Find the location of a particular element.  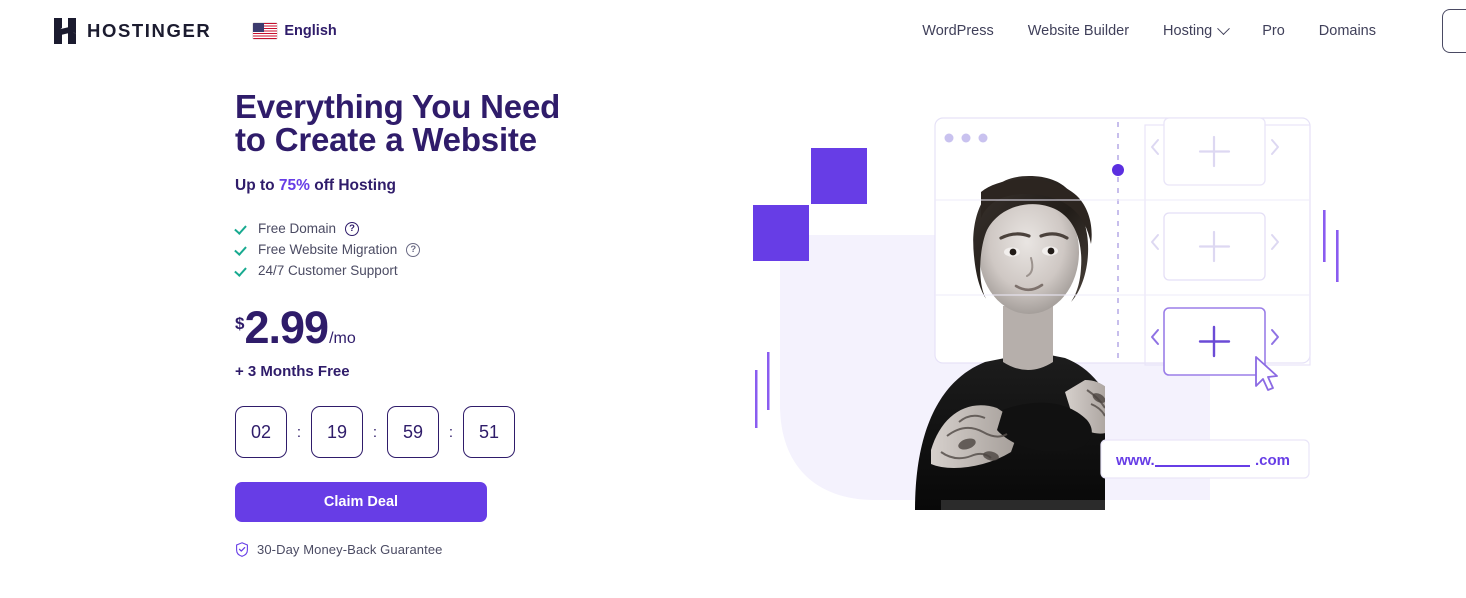

guarantee-label: 30-Day Money-Back Guarantee is located at coordinates (350, 549).